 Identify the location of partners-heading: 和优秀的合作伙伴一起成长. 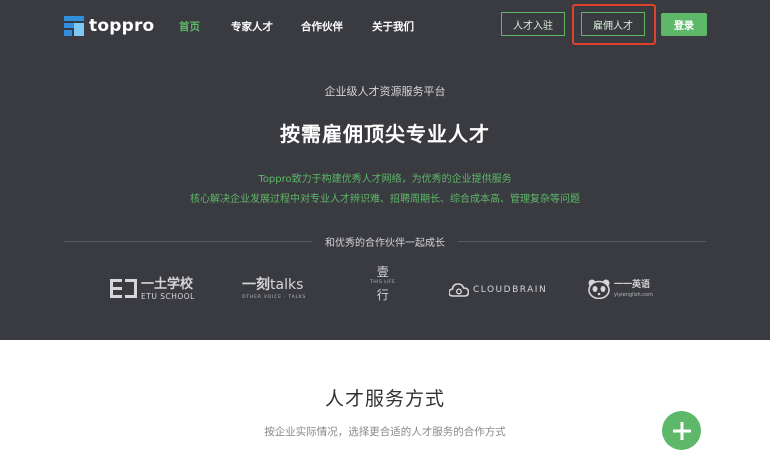
(385, 243).